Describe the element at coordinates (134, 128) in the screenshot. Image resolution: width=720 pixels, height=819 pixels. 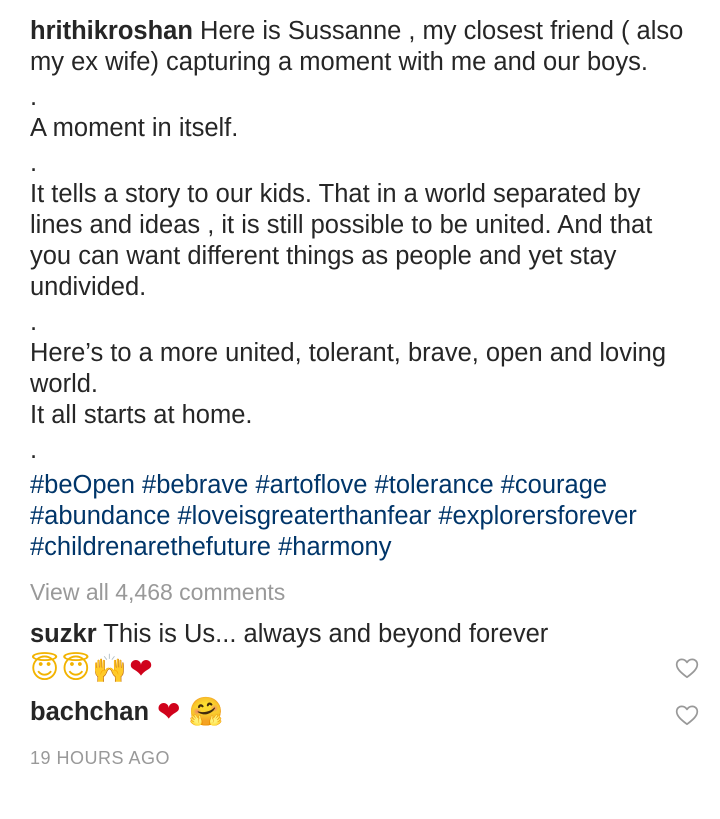
I see `caption-text-2: A moment in itself.` at that location.